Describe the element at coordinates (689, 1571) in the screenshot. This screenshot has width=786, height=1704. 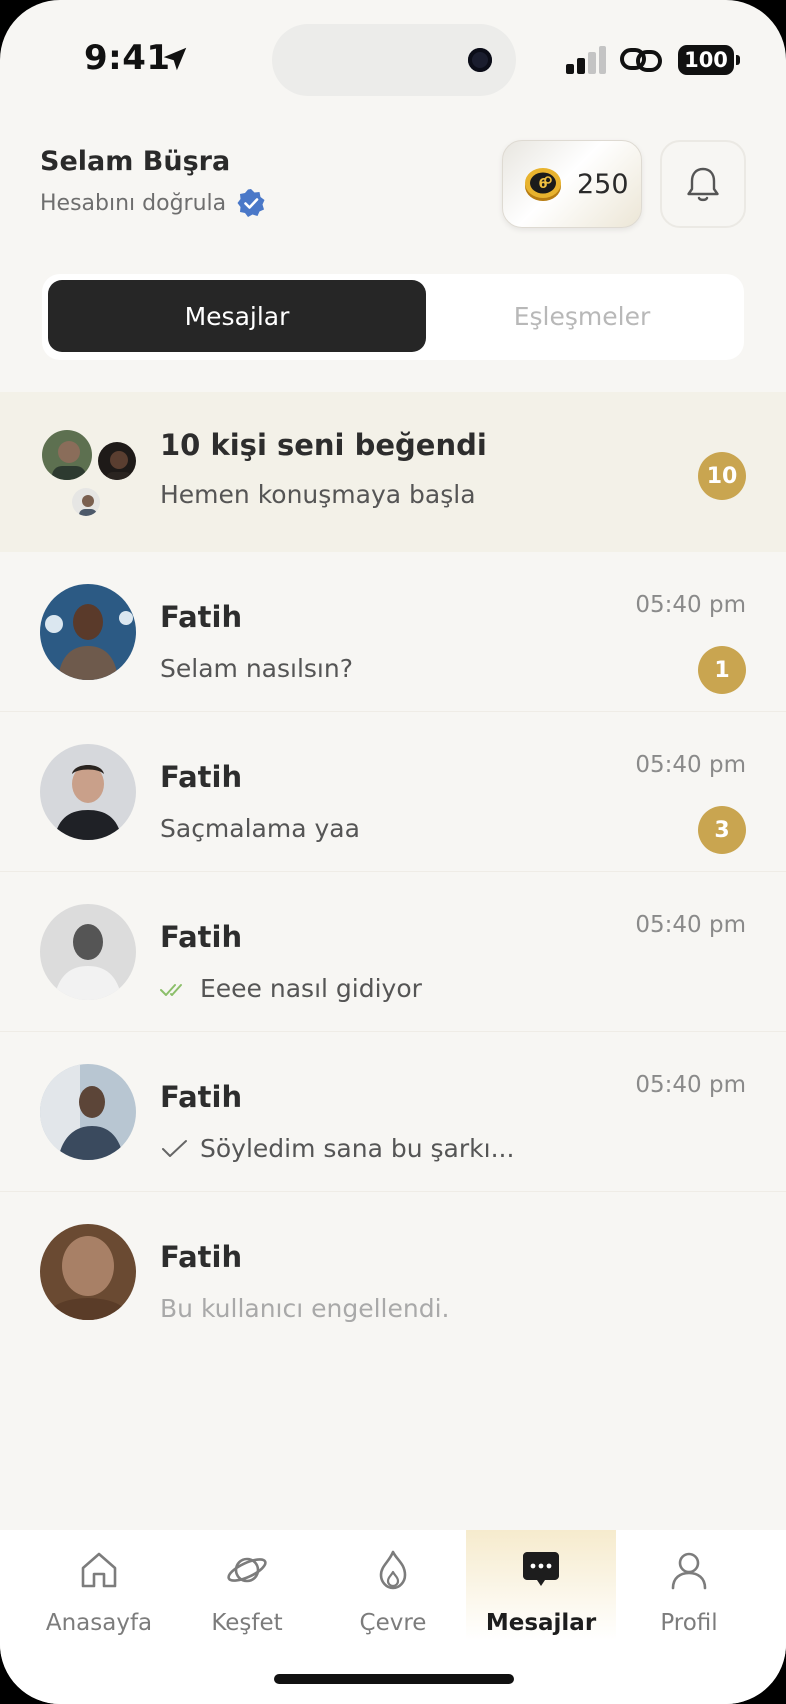
I see `user-icon` at that location.